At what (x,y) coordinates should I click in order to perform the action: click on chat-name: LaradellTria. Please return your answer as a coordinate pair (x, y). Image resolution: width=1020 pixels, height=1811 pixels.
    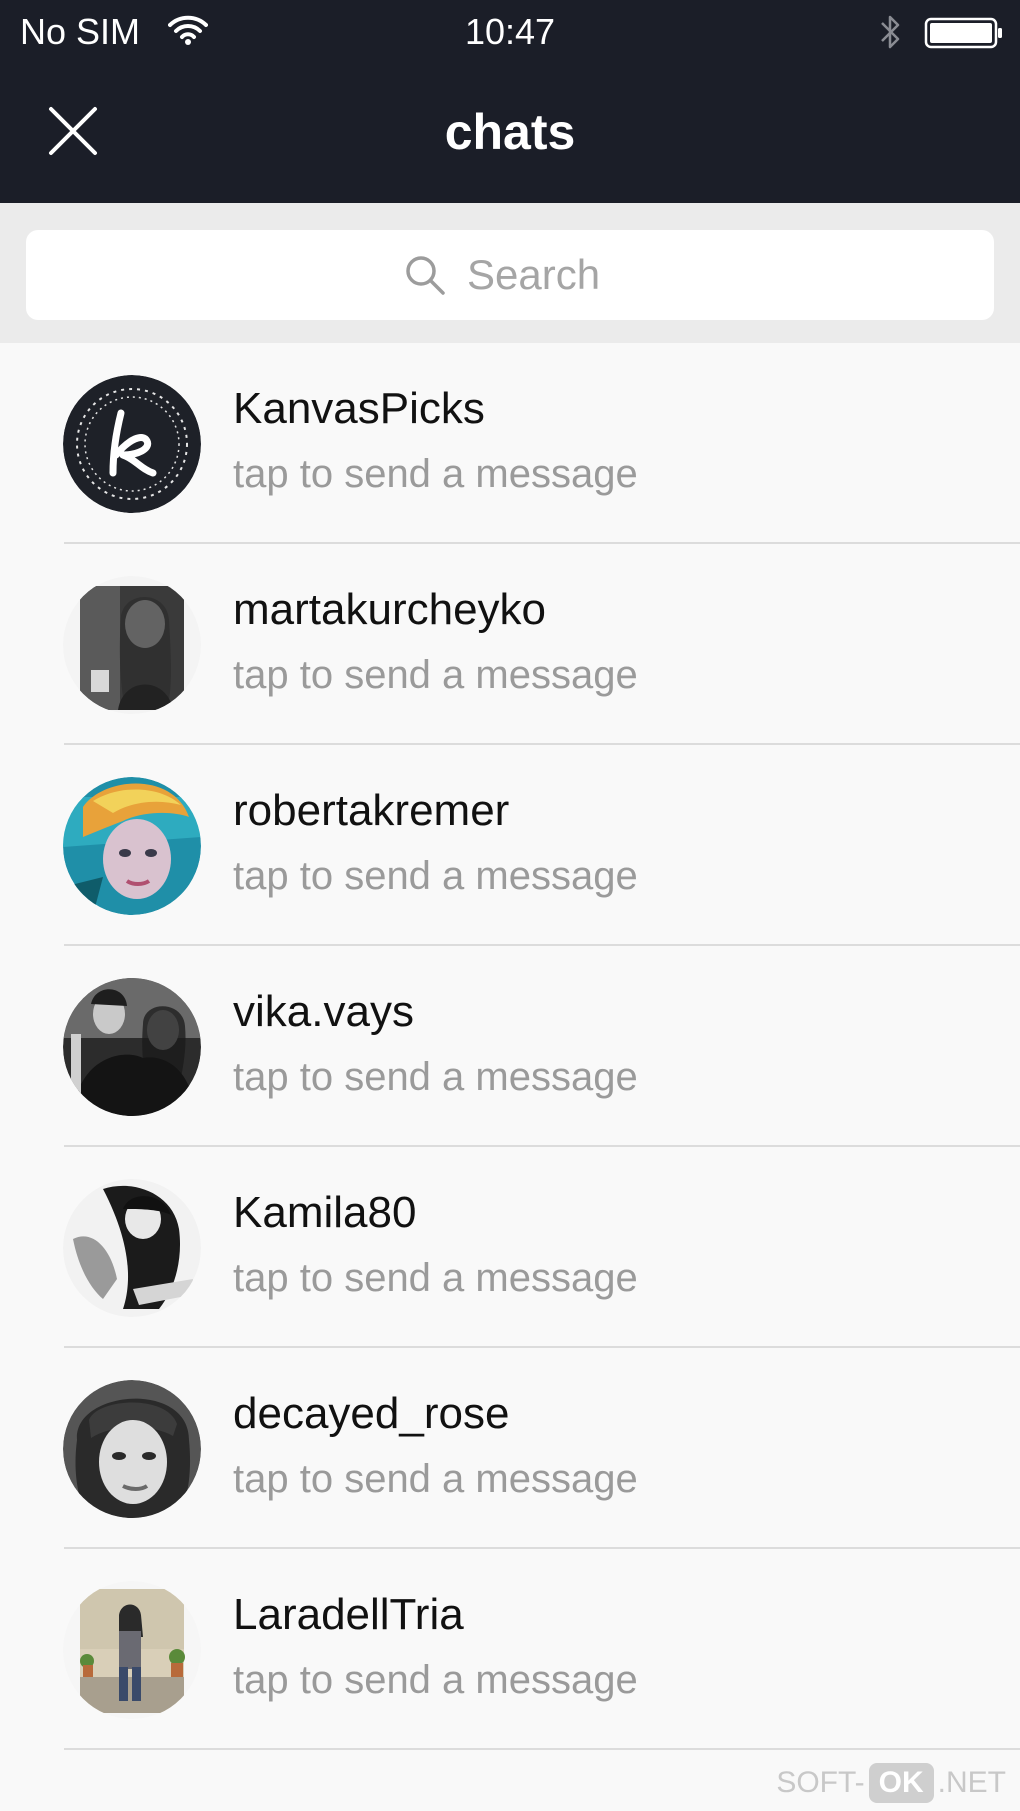
    Looking at the image, I should click on (348, 1614).